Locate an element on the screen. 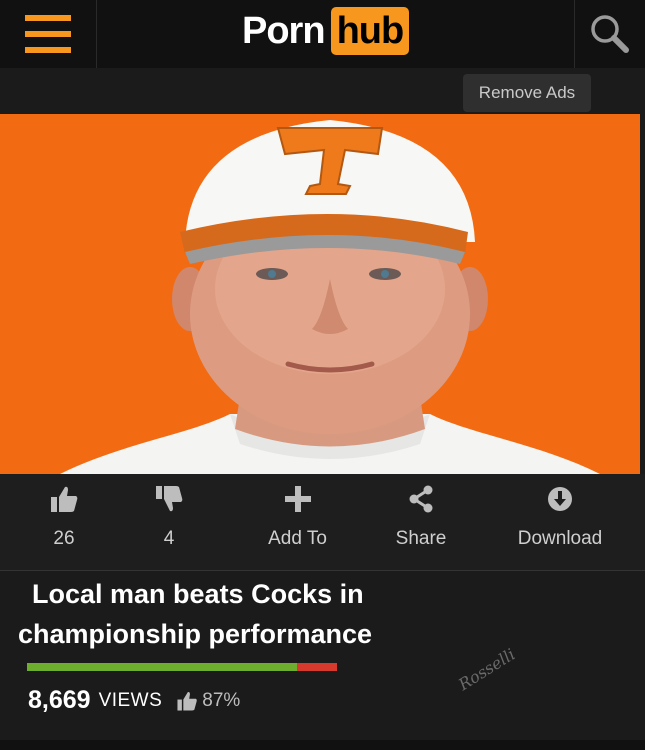  search-button is located at coordinates (609, 34).